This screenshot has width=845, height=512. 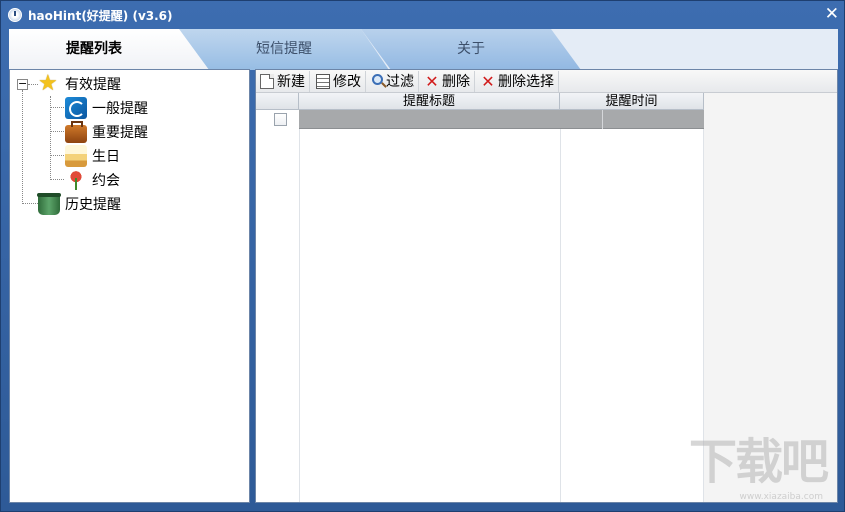 I want to click on selected-row-highlight, so click(x=501, y=119).